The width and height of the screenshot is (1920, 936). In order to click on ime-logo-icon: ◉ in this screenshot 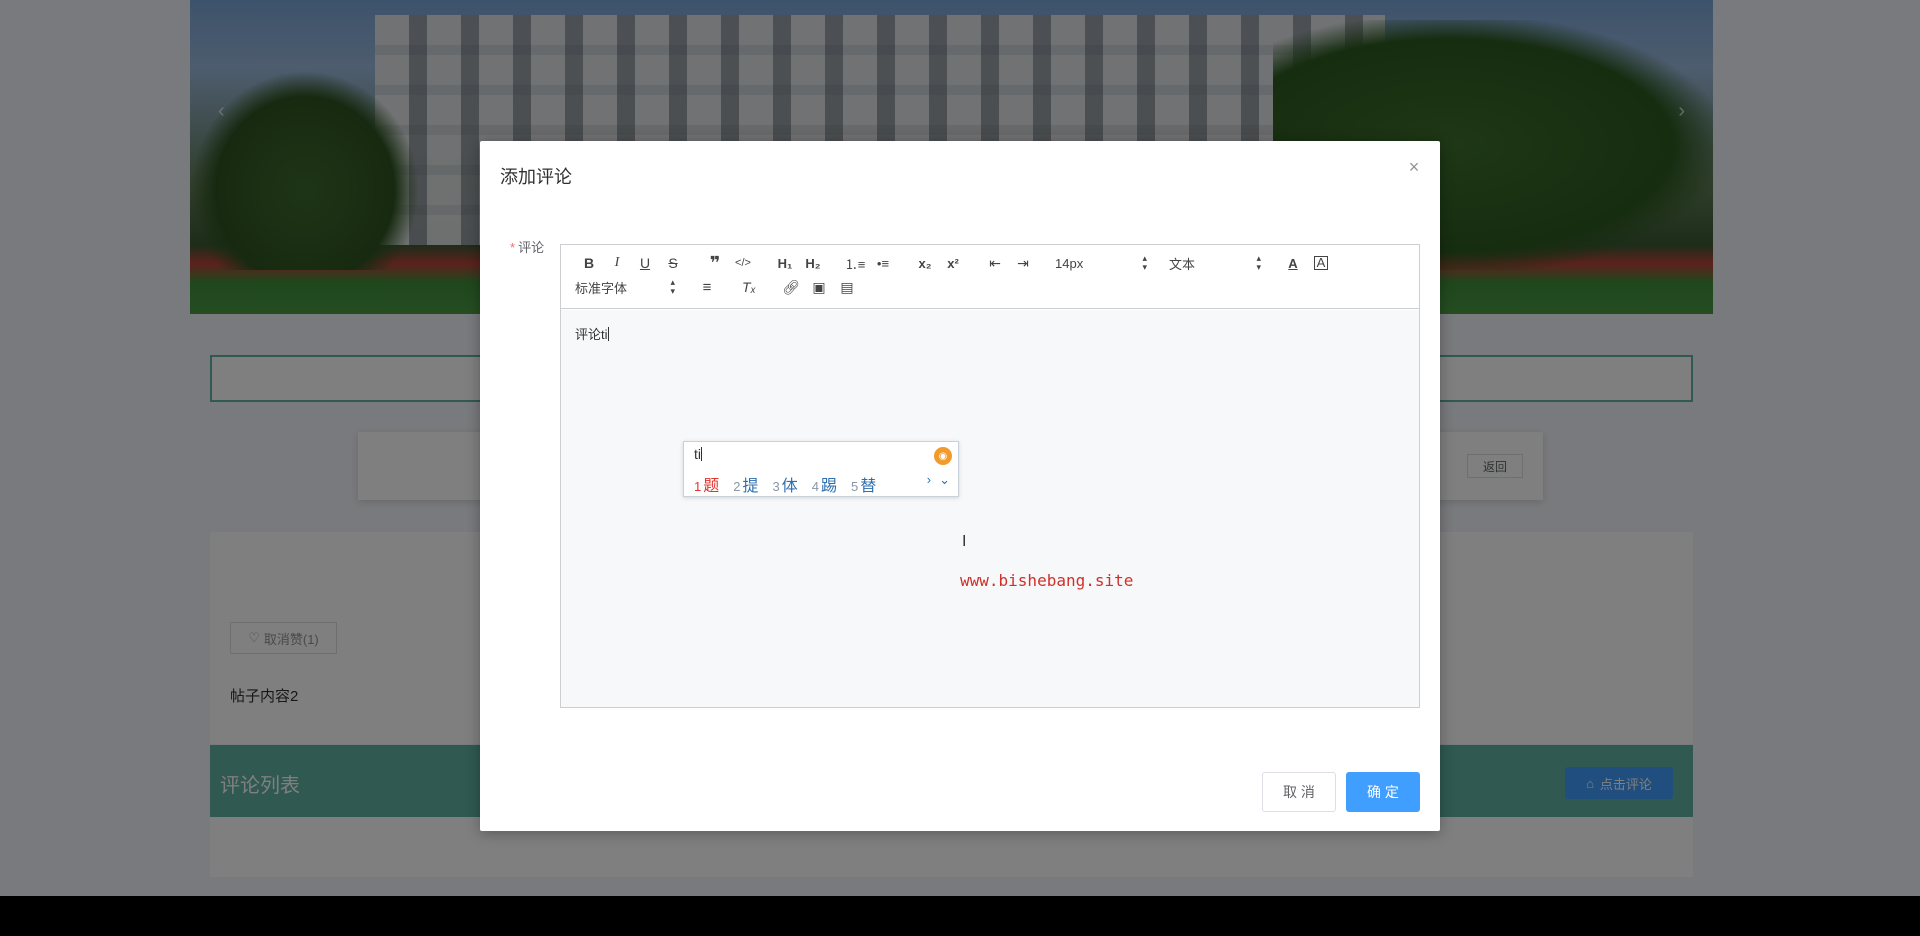, I will do `click(943, 456)`.